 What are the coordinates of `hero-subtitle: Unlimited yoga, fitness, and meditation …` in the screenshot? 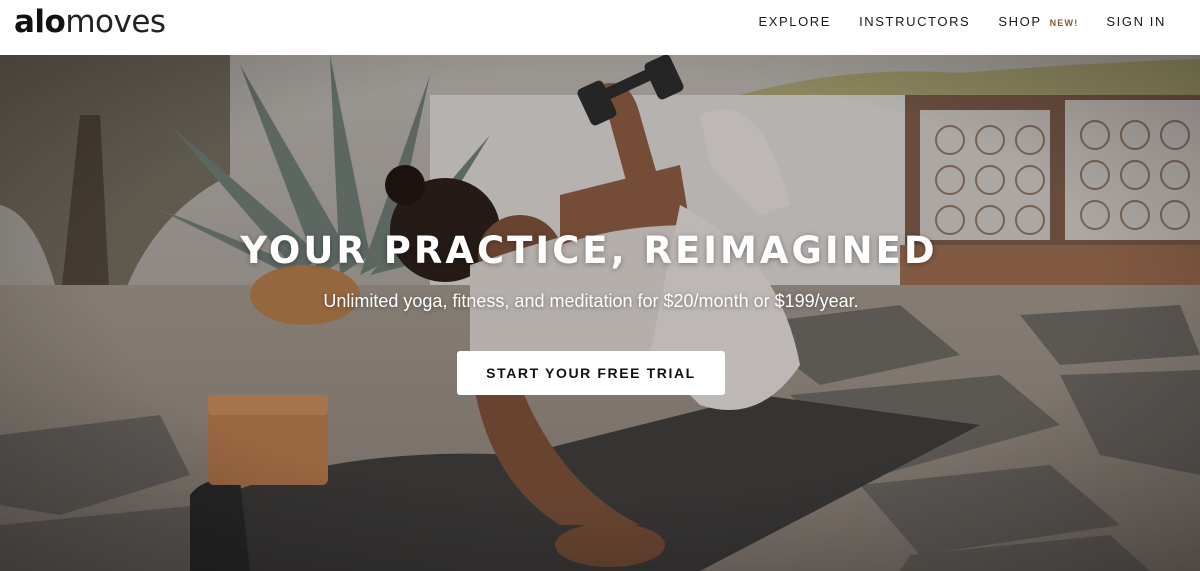 It's located at (591, 301).